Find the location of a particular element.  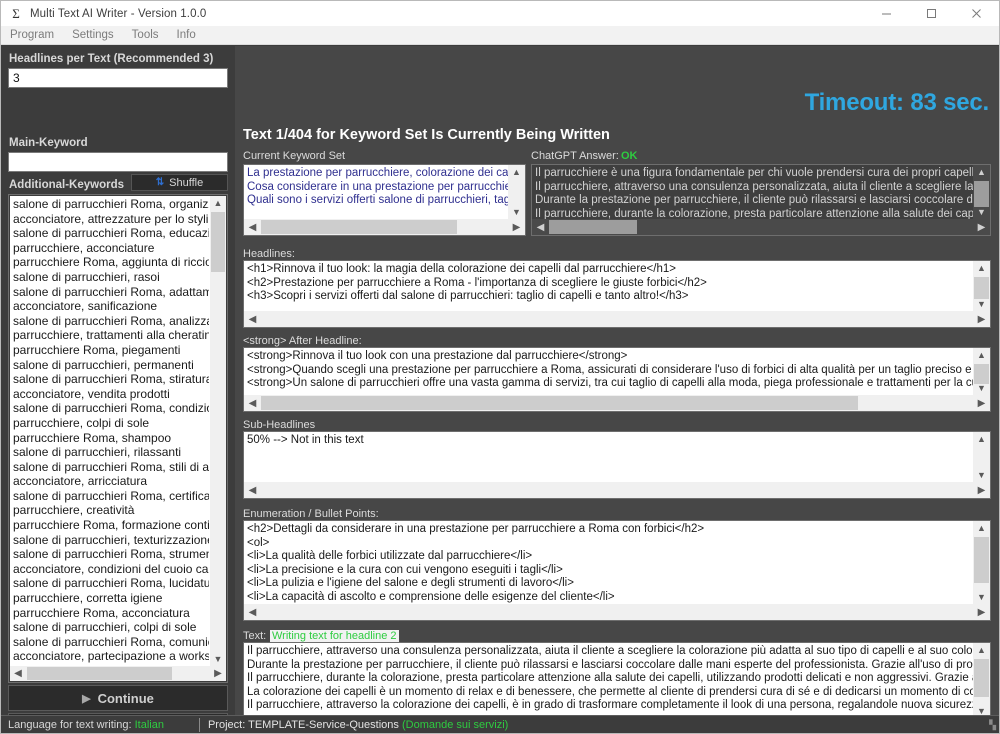

main-keyword-input is located at coordinates (118, 162).